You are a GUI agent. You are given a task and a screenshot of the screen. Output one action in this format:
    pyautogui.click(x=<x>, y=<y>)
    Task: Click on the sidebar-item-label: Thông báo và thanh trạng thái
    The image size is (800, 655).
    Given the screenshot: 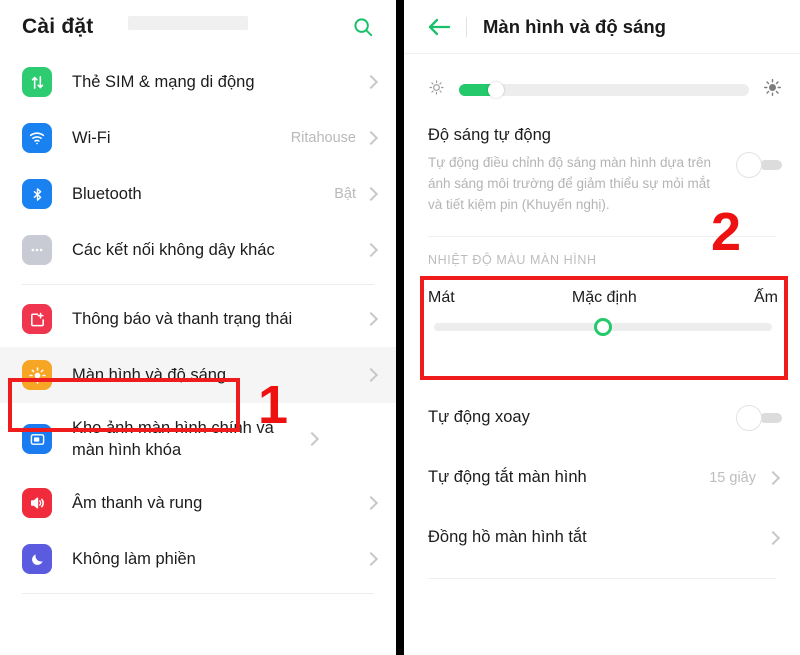 What is the action you would take?
    pyautogui.click(x=182, y=318)
    